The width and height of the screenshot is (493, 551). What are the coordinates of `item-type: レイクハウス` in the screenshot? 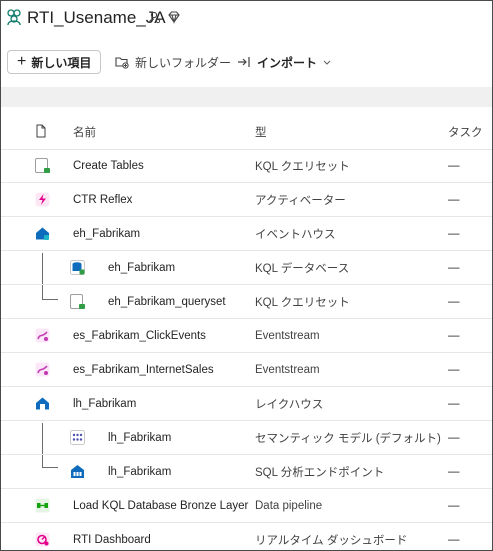 It's located at (289, 404).